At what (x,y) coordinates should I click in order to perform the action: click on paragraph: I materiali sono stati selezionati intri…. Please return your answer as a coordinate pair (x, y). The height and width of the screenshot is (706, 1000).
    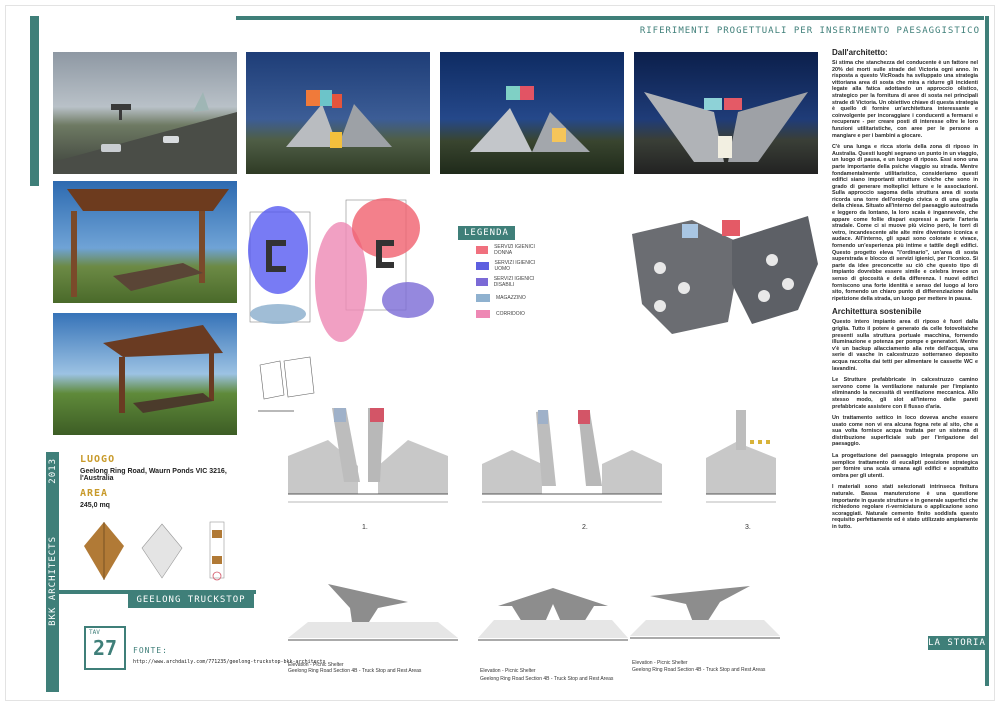
    Looking at the image, I should click on (905, 507).